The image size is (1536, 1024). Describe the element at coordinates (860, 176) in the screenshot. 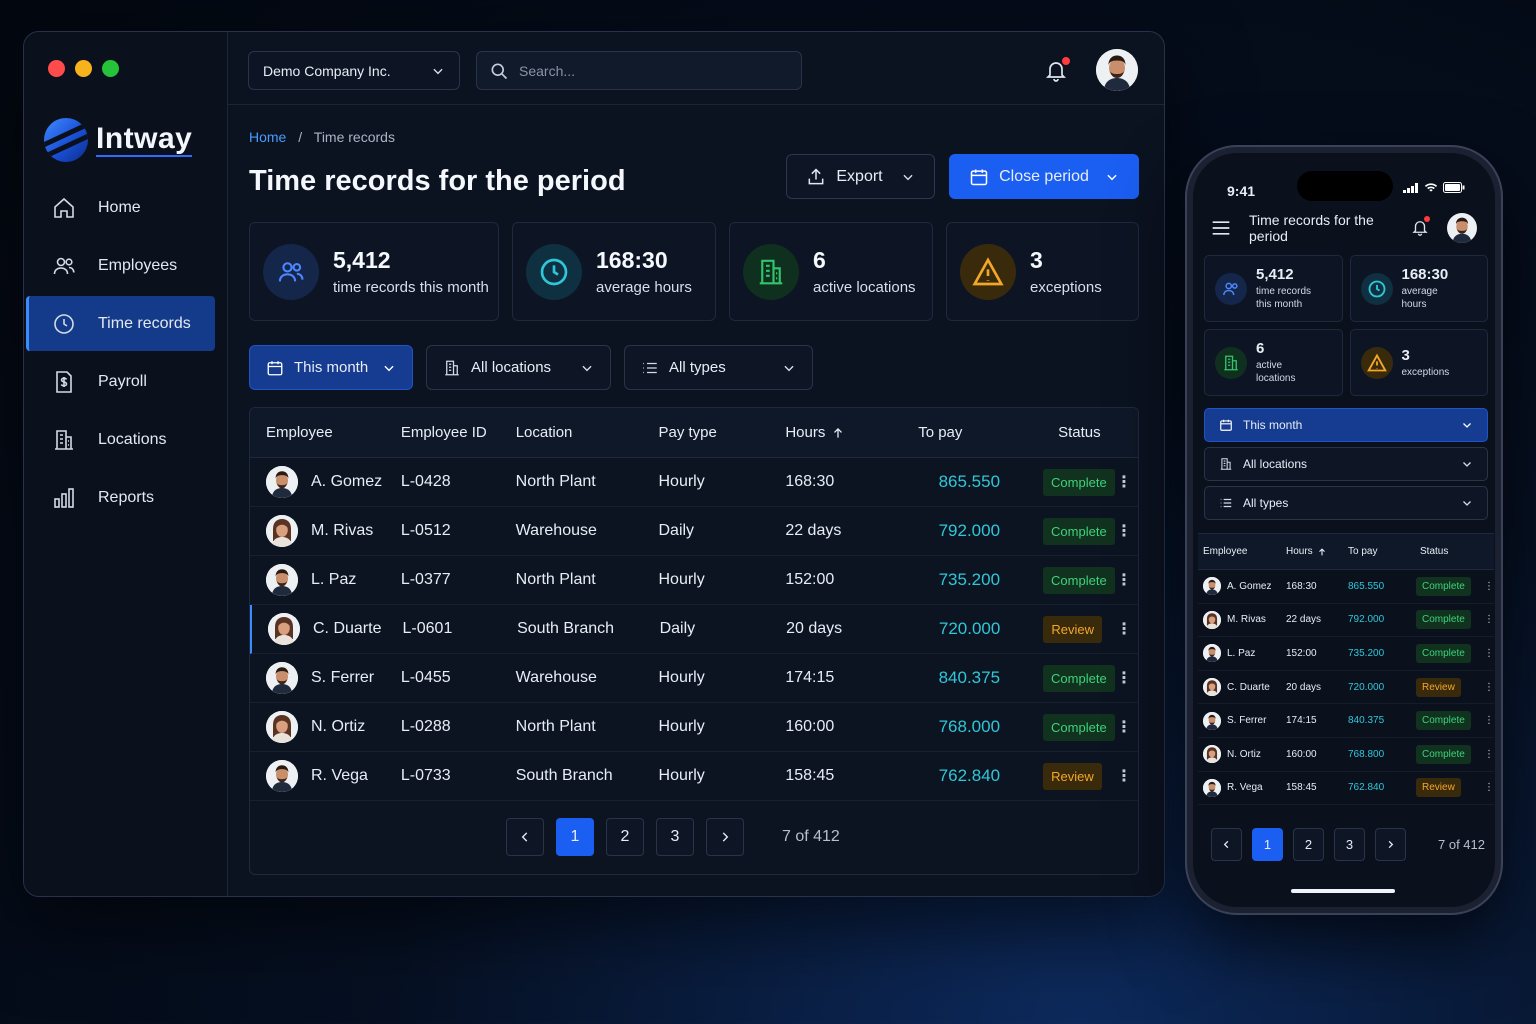

I see `export-button: Export` at that location.